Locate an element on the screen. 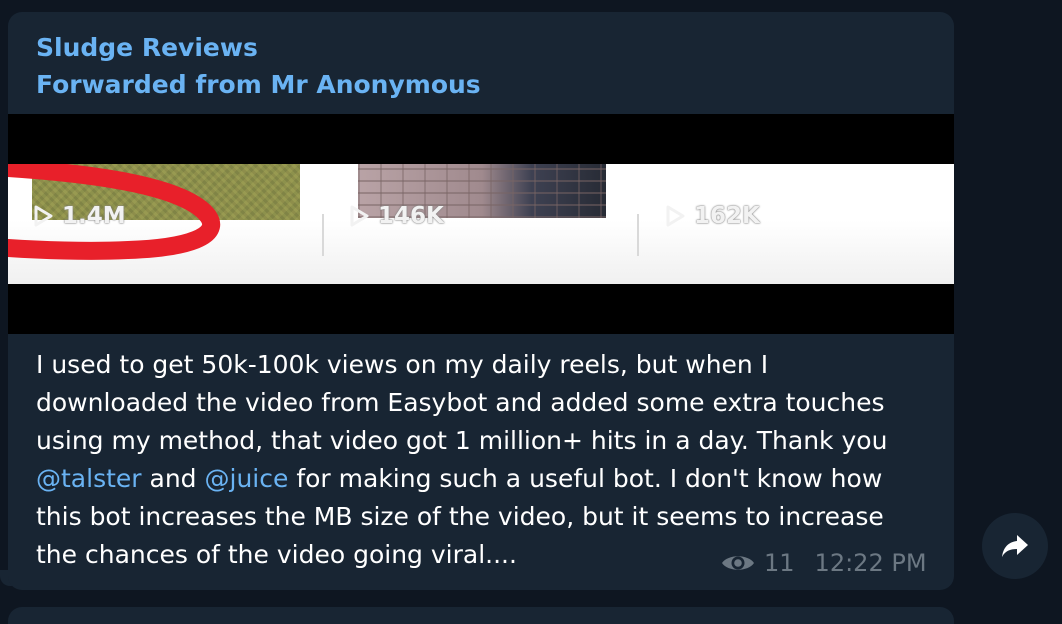 The image size is (1062, 624). share-button is located at coordinates (1015, 546).